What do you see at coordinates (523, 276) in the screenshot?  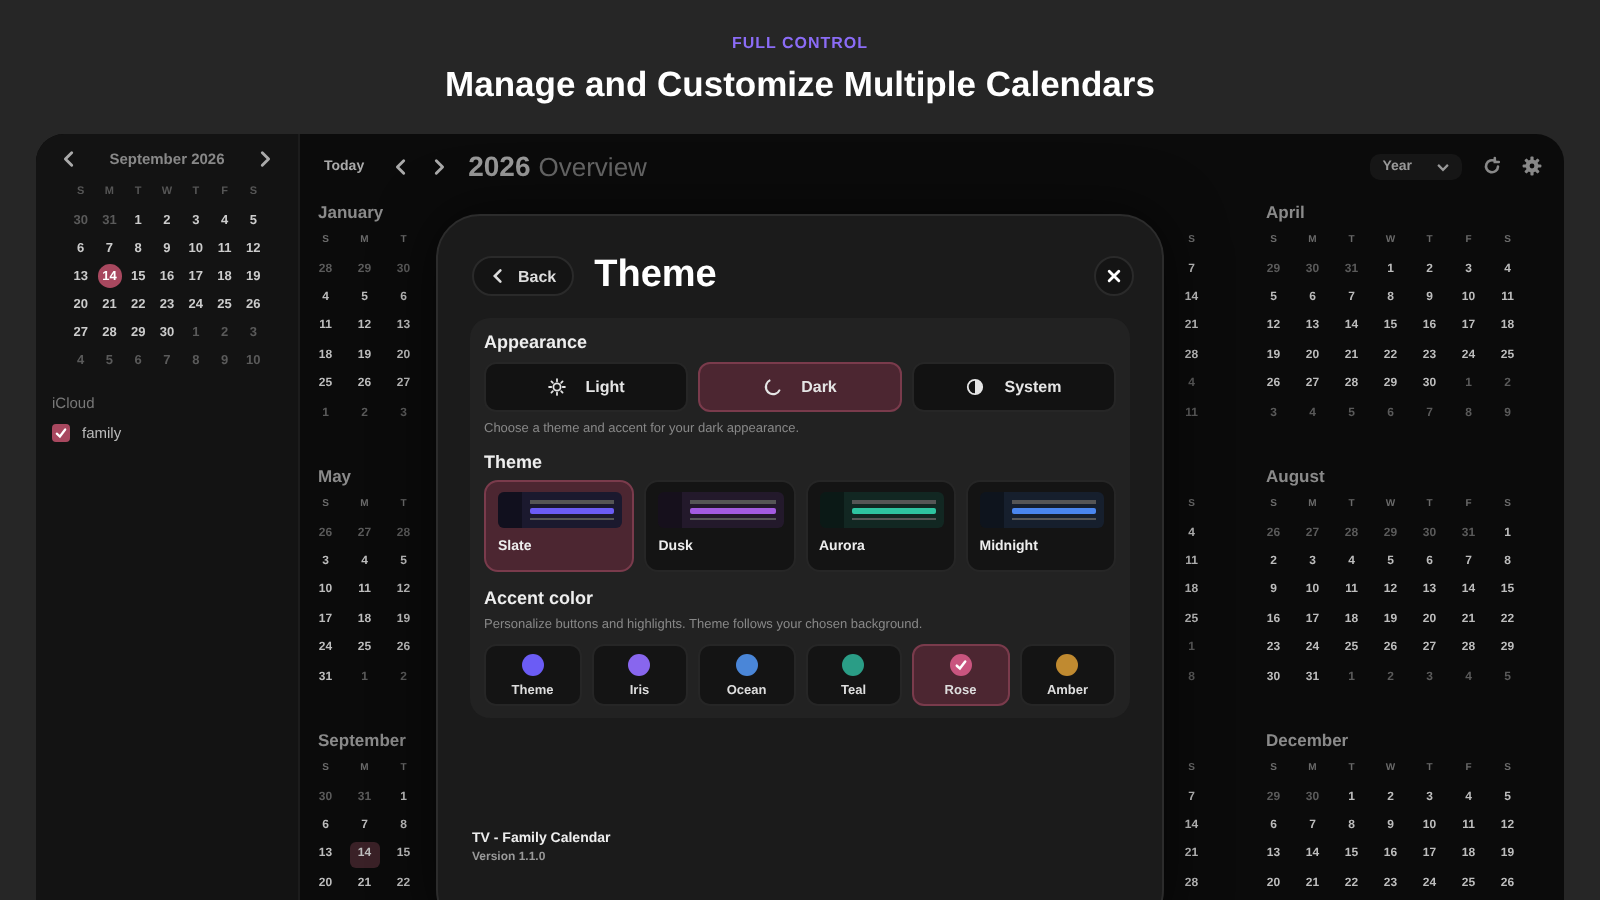 I see `back-button: Back` at bounding box center [523, 276].